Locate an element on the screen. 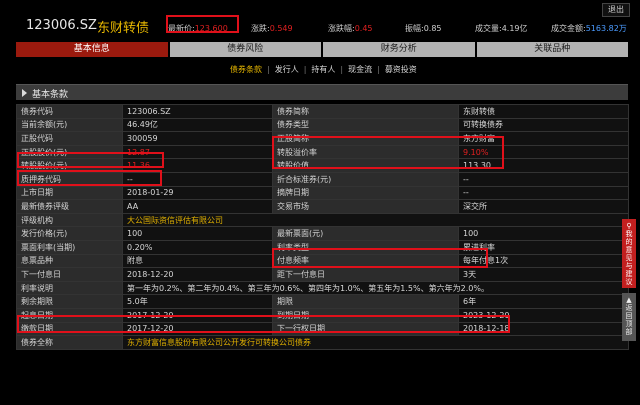  tab-related-products: 关联品种 is located at coordinates (552, 49).